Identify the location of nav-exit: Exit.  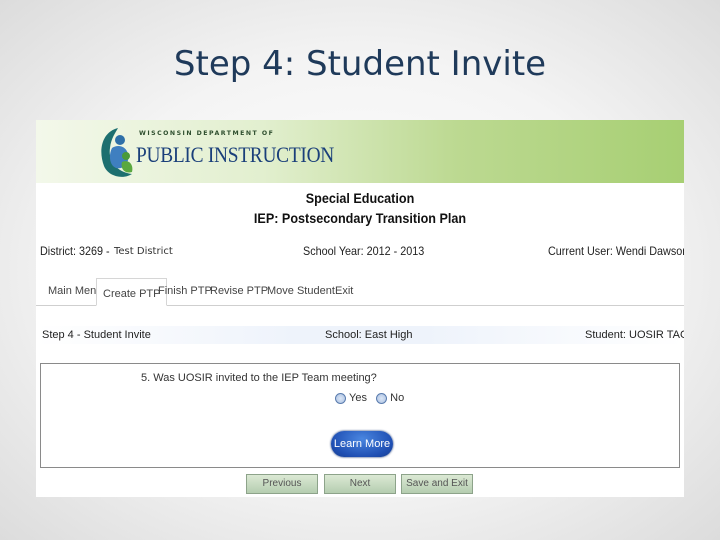
(344, 291).